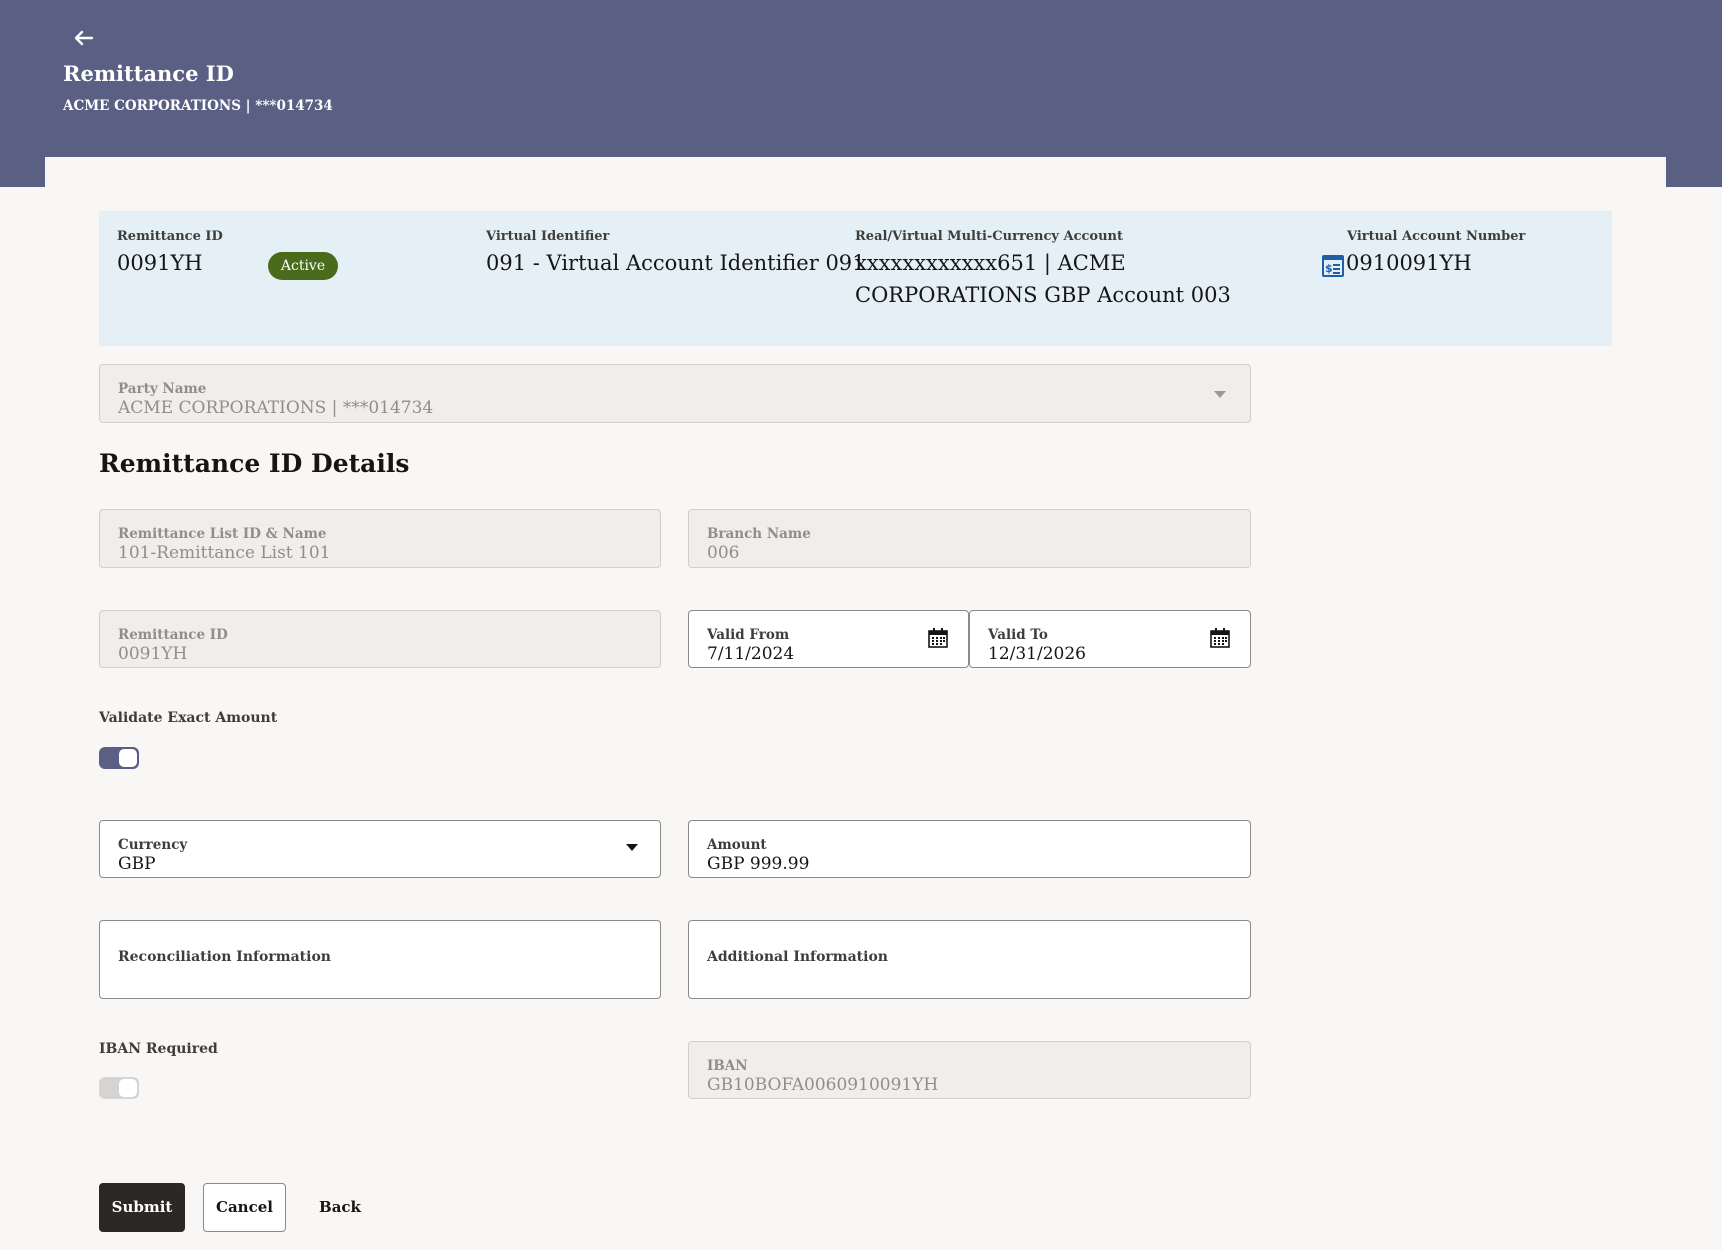 The image size is (1722, 1250). What do you see at coordinates (989, 236) in the screenshot?
I see `summary-account-label: Real/Virtual Multi-Currency Account` at bounding box center [989, 236].